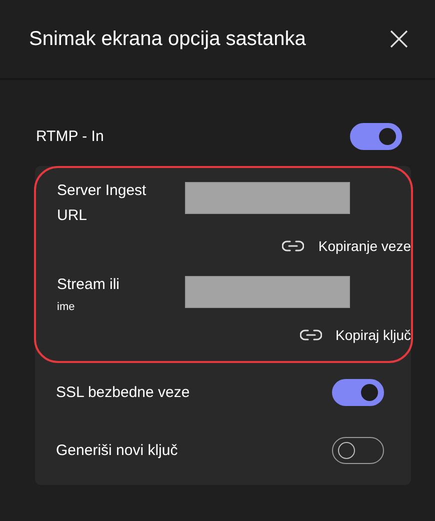 The height and width of the screenshot is (521, 435). I want to click on setting-label: RTMP - In, so click(70, 136).